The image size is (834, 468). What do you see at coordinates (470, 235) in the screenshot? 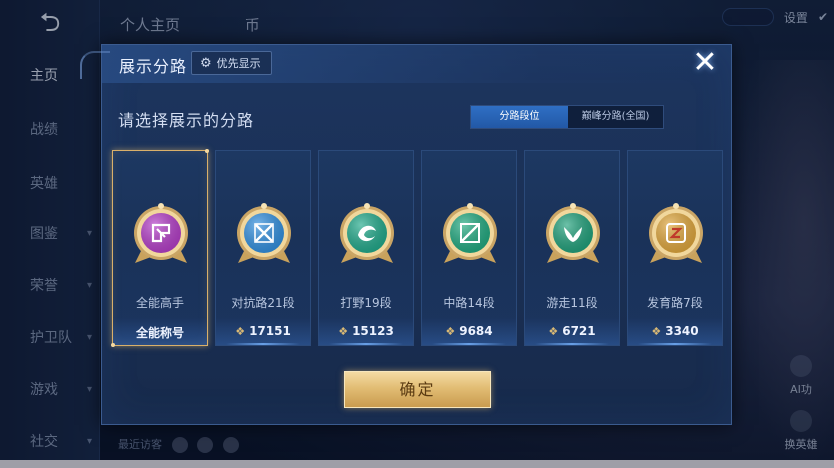
I see `mid-lane-badge-icon` at bounding box center [470, 235].